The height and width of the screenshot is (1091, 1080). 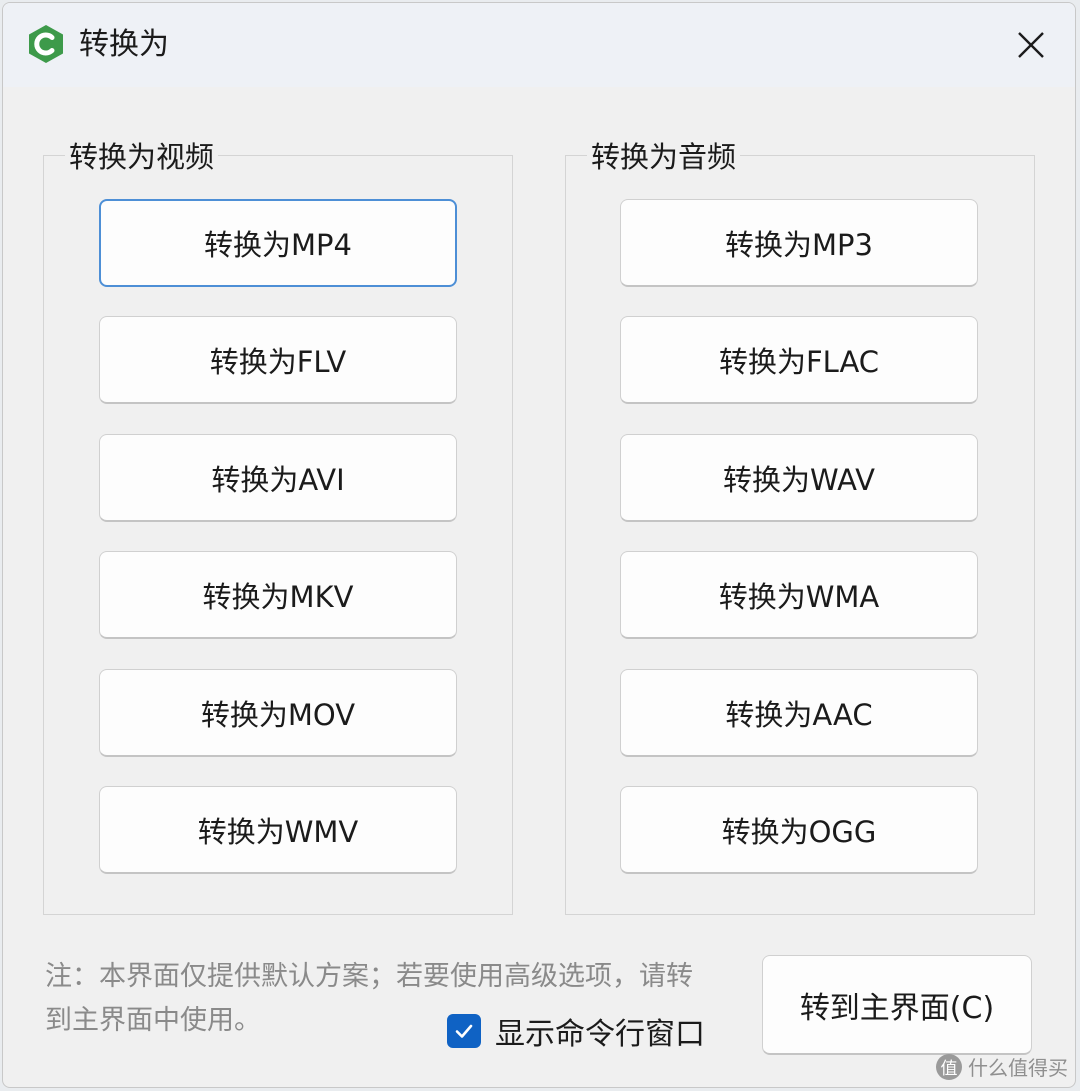 What do you see at coordinates (142, 157) in the screenshot?
I see `video-group-legend: 转换为视频` at bounding box center [142, 157].